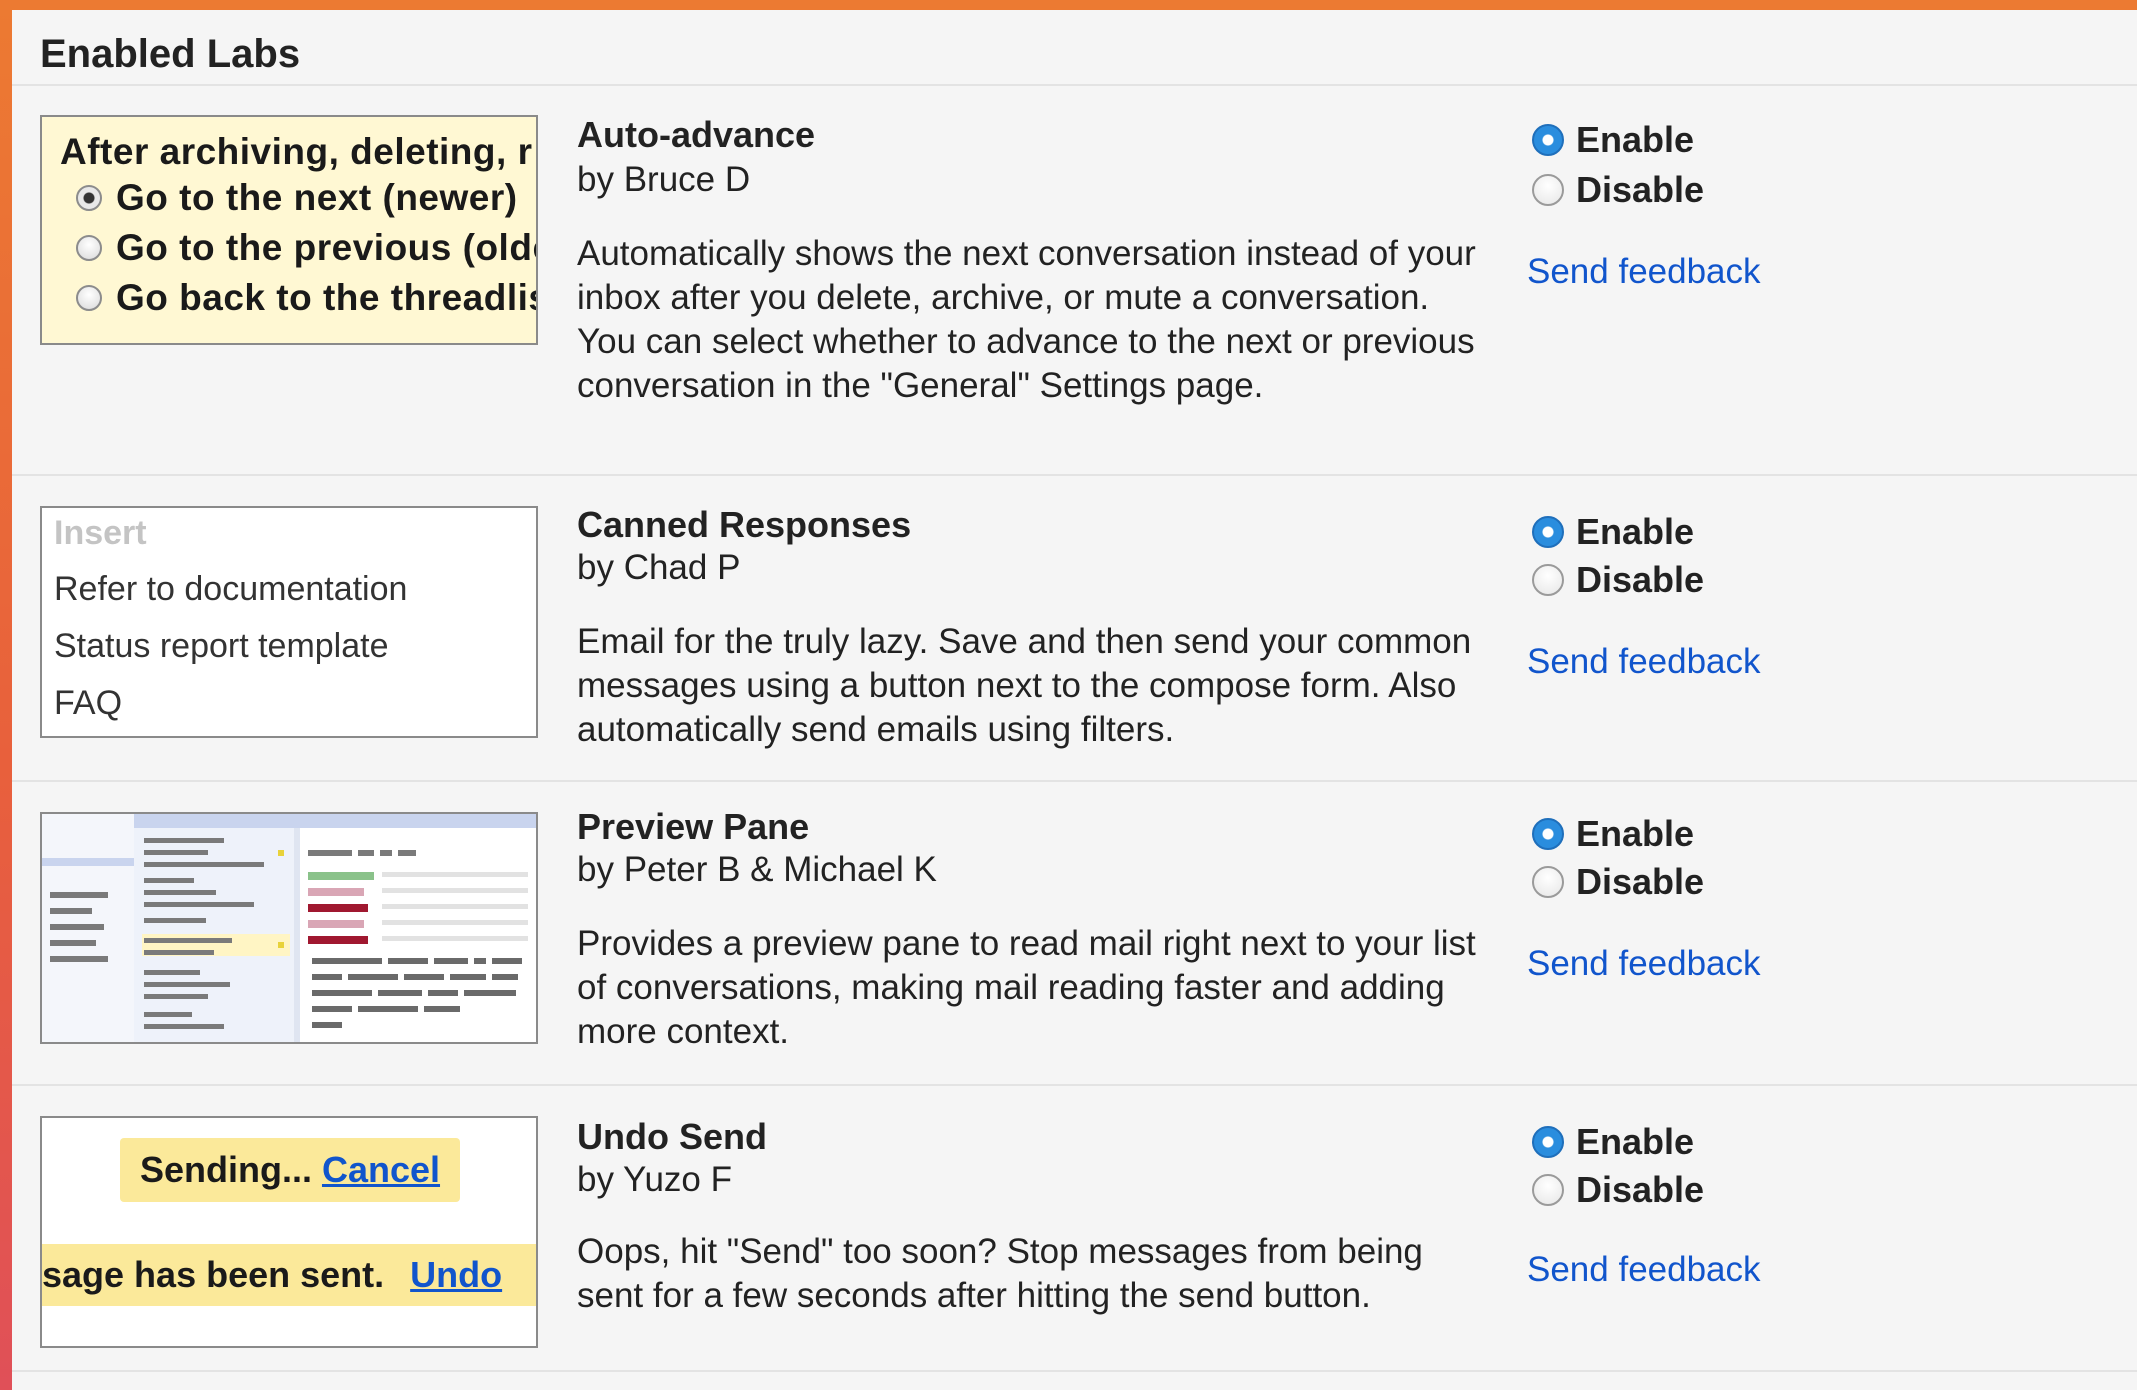 The image size is (2137, 1390). What do you see at coordinates (88, 703) in the screenshot?
I see `menu-item: FAQ` at bounding box center [88, 703].